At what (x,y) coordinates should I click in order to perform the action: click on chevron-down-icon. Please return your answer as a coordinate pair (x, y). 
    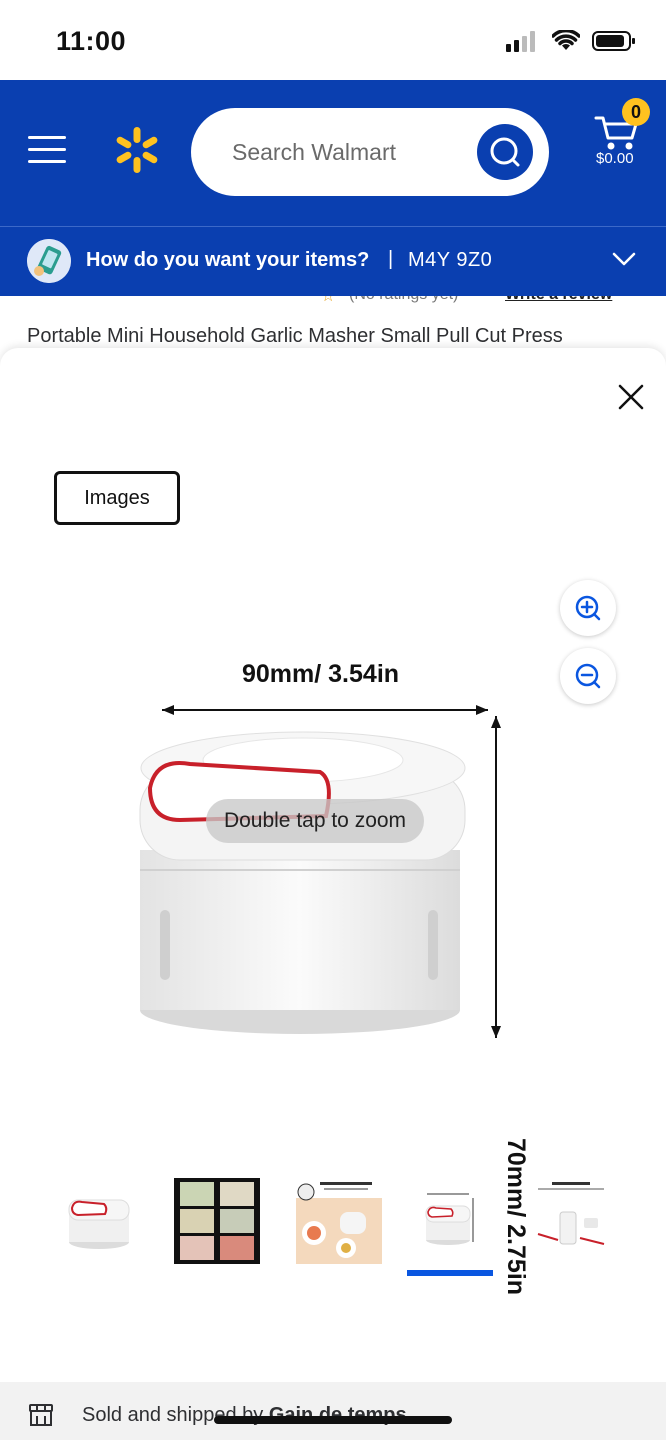
    Looking at the image, I should click on (624, 259).